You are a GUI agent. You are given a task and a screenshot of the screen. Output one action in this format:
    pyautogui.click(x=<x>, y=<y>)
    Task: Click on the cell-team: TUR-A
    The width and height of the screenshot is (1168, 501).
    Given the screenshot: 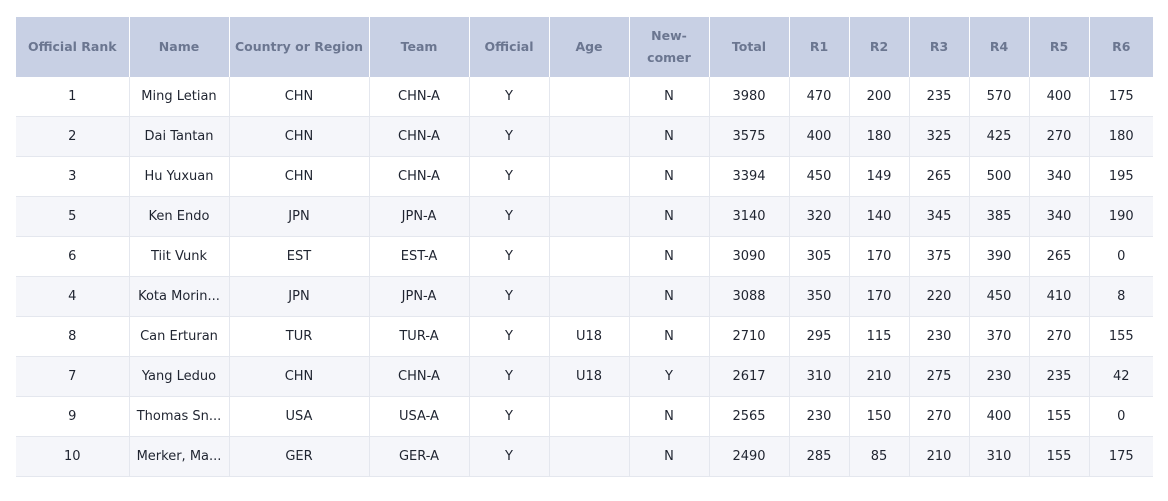 What is the action you would take?
    pyautogui.click(x=419, y=336)
    